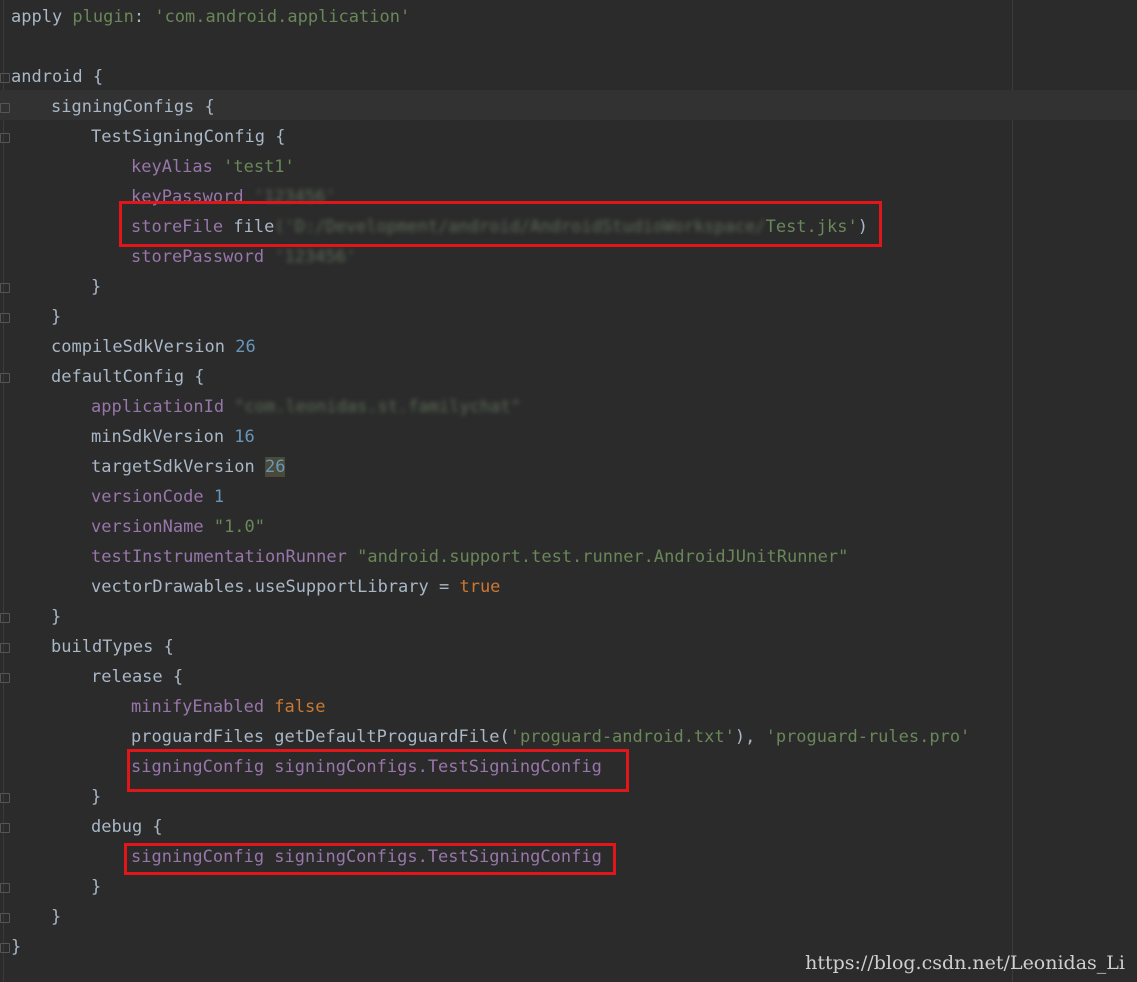  What do you see at coordinates (868, 737) in the screenshot?
I see `code-token: 'proguard-rules.pro'` at bounding box center [868, 737].